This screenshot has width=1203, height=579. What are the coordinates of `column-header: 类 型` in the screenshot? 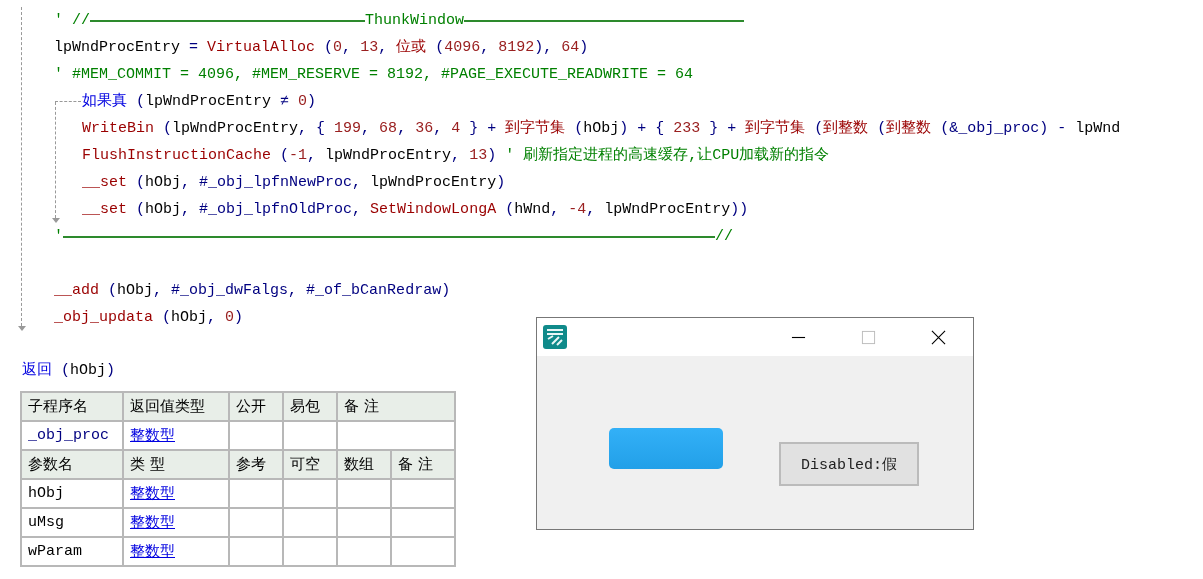 It's located at (176, 464).